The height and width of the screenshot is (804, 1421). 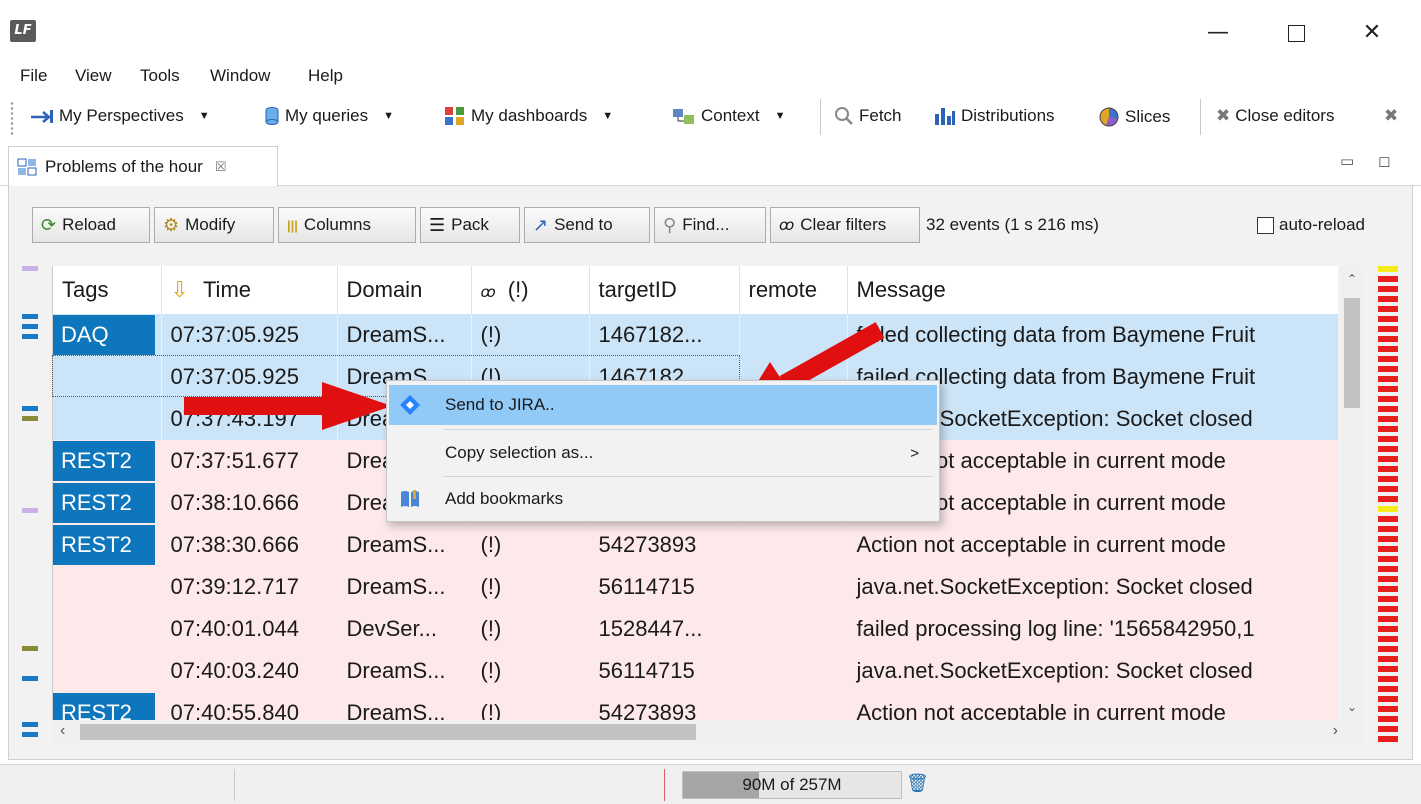 I want to click on trash-icon: 🗑, so click(x=917, y=783).